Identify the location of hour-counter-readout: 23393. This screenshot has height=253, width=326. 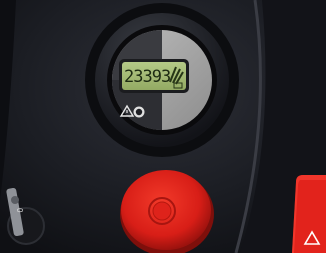
(147, 77).